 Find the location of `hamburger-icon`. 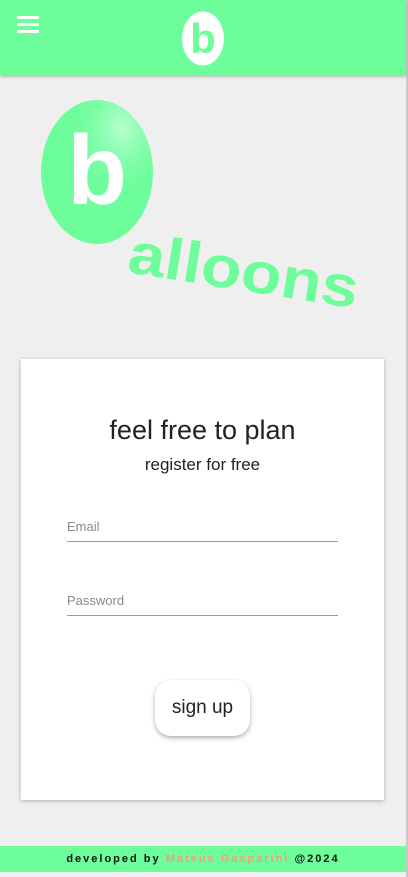

hamburger-icon is located at coordinates (28, 25).